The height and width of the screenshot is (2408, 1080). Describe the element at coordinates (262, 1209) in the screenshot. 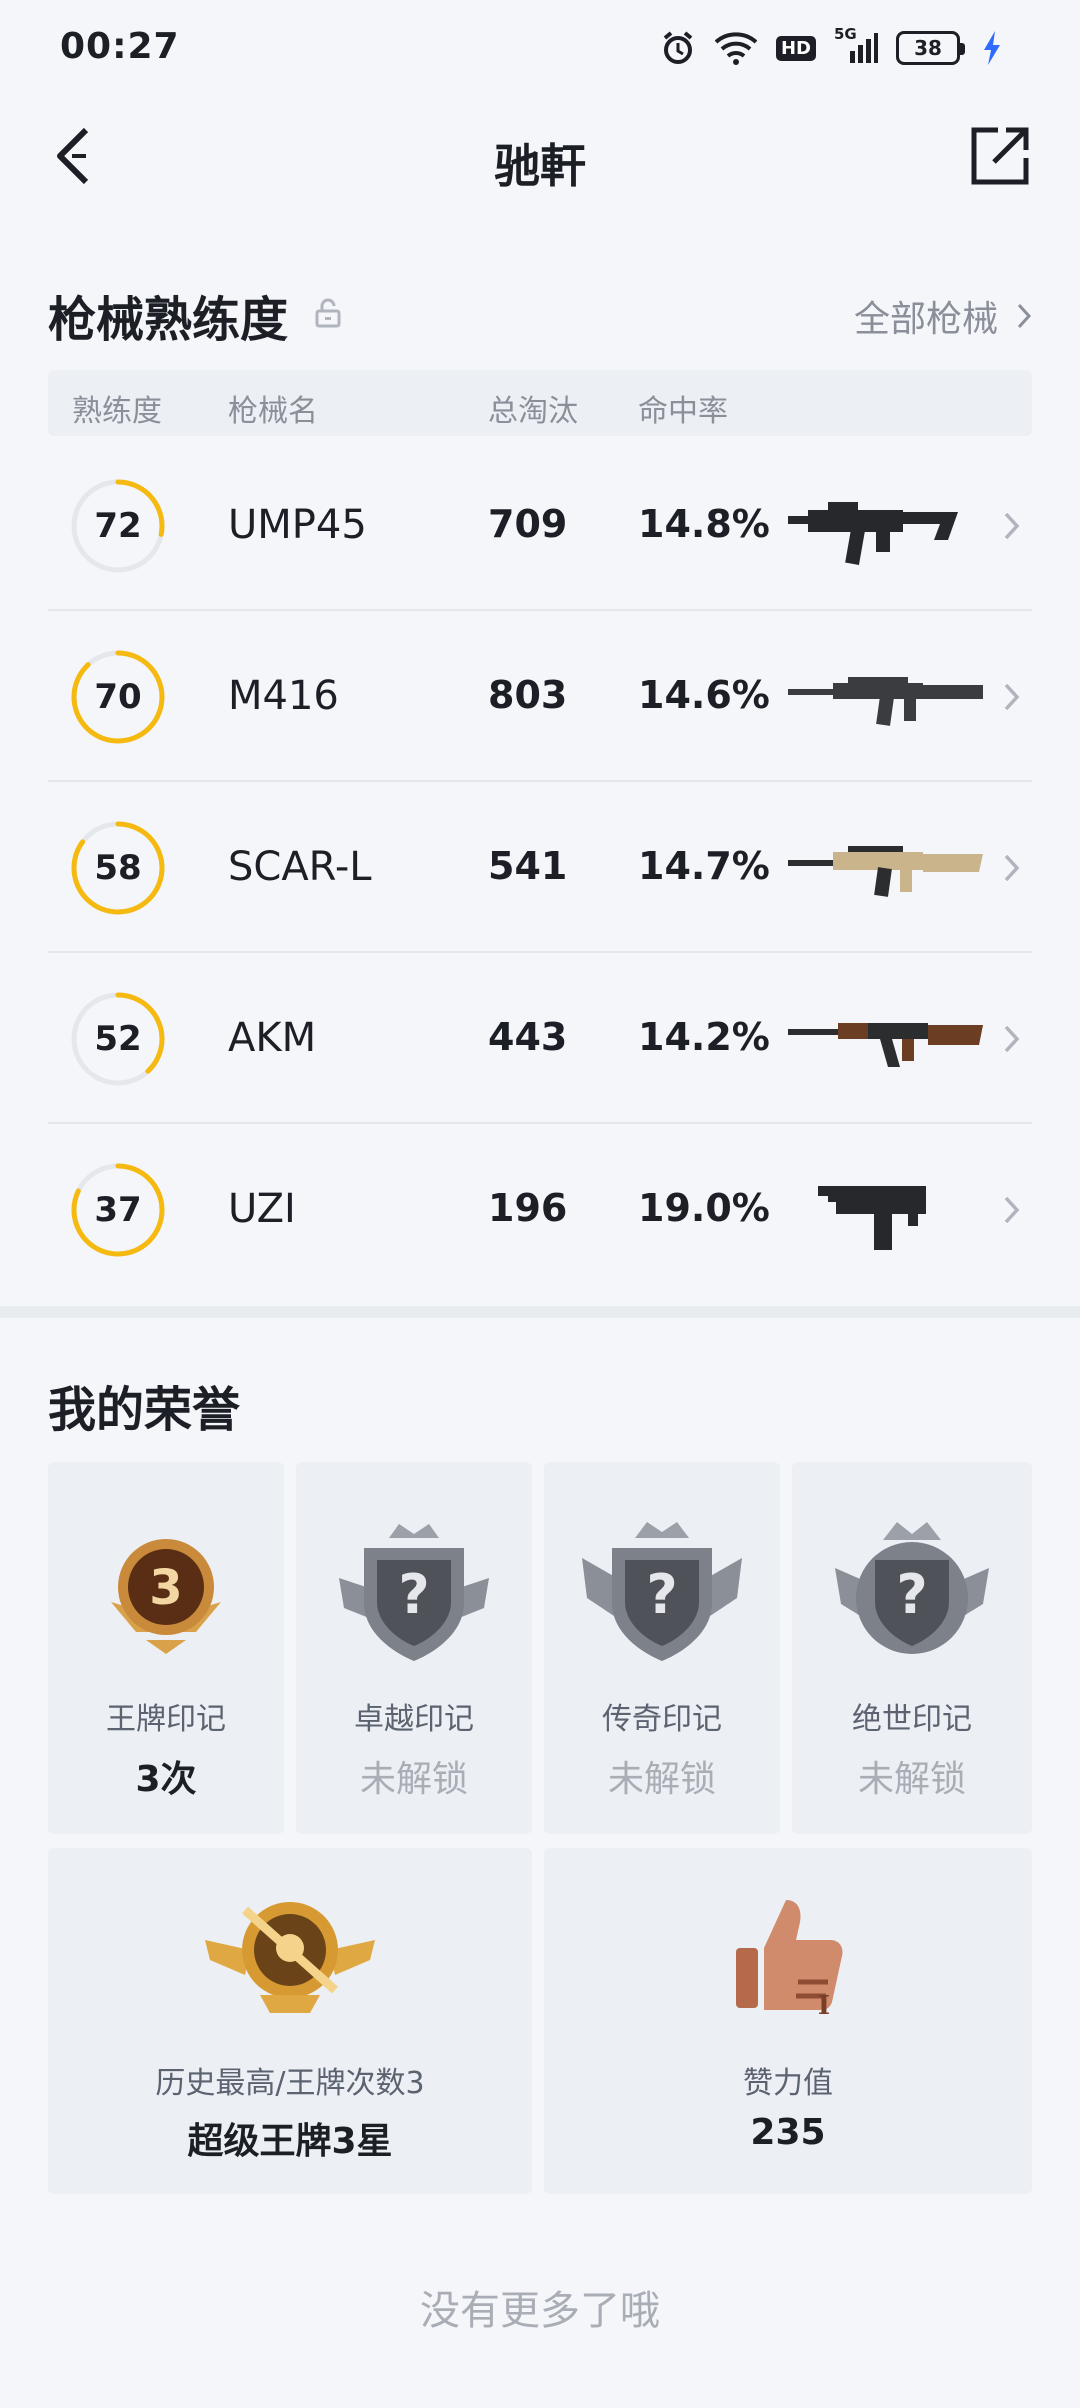

I see `weapon-name: UZI` at that location.